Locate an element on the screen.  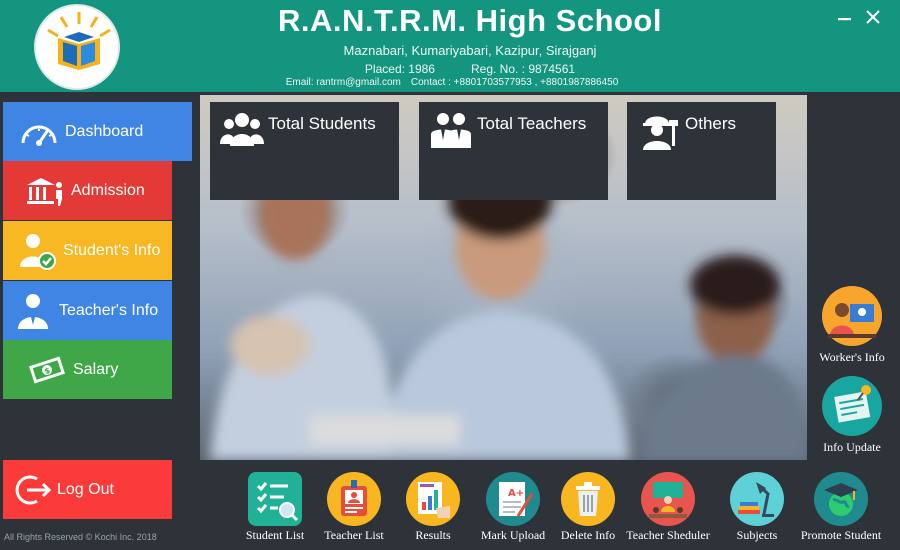
teachers-group-icon is located at coordinates (451, 129).